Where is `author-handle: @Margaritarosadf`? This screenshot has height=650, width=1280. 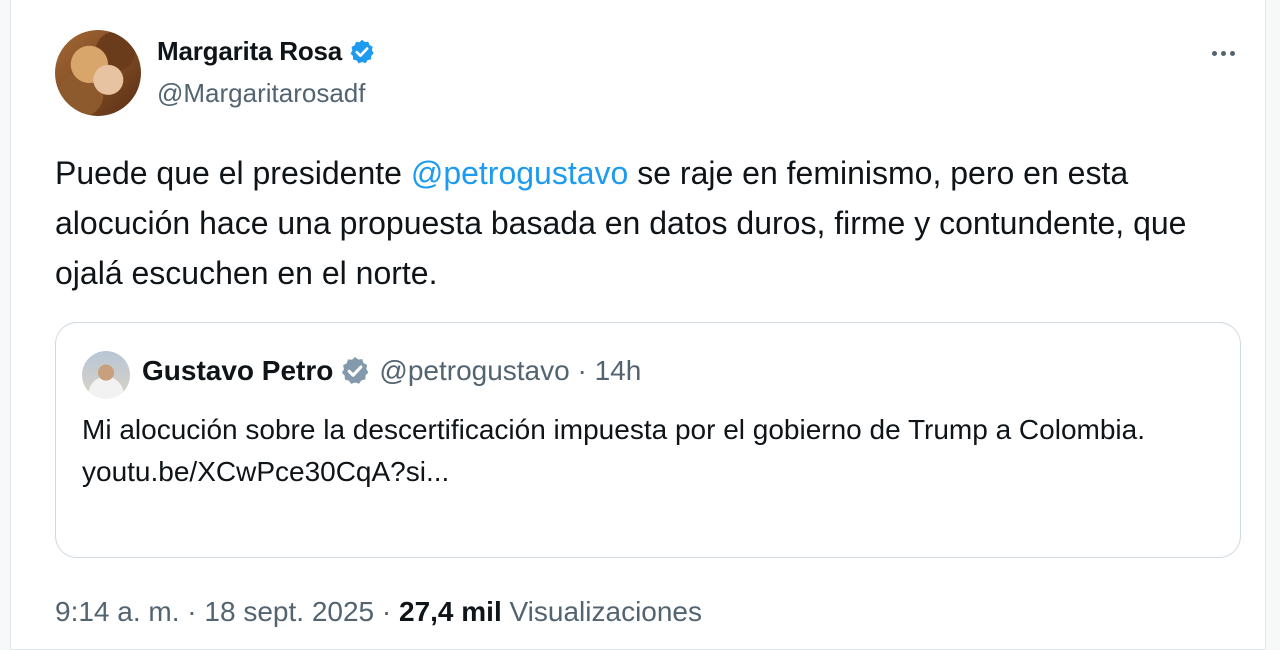 author-handle: @Margaritarosadf is located at coordinates (261, 93).